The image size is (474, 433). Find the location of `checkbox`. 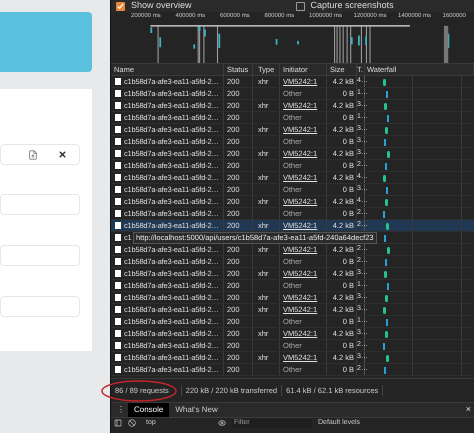

checkbox is located at coordinates (300, 6).